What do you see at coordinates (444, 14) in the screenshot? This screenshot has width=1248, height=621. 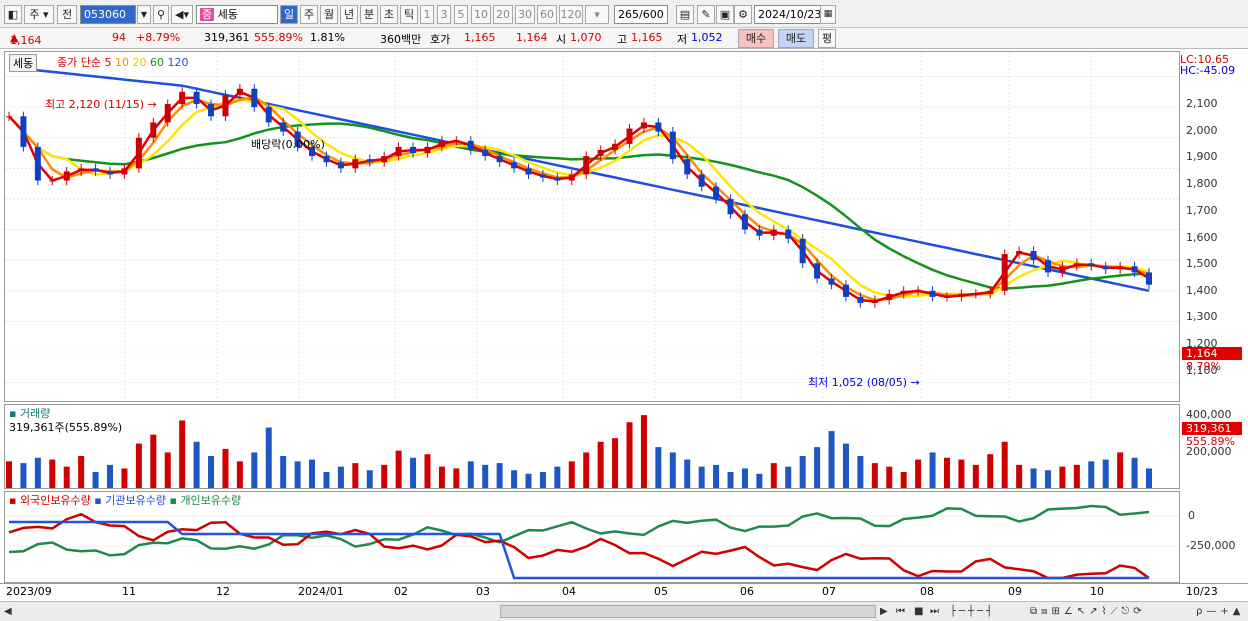 I see `num-3: 3` at bounding box center [444, 14].